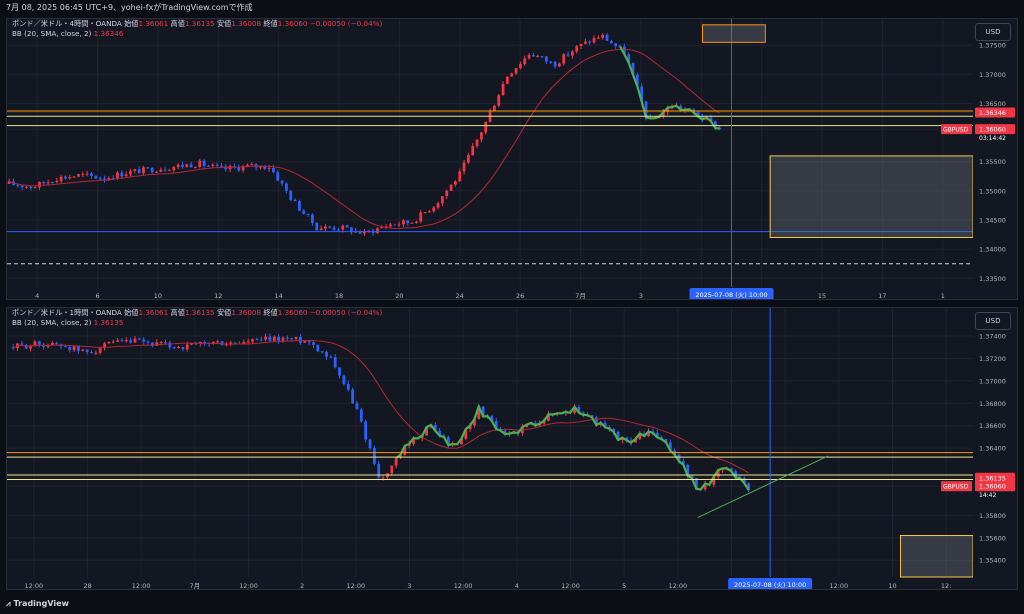  Describe the element at coordinates (992, 104) in the screenshot. I see `y-tick-label: 1.36500` at that location.